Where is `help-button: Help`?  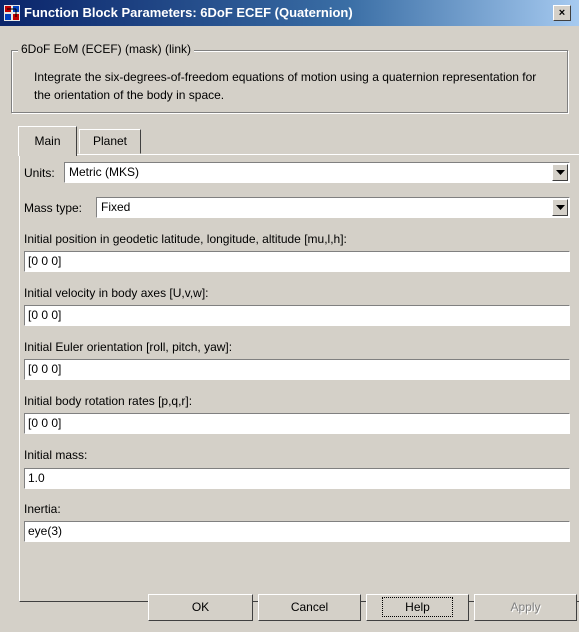 help-button: Help is located at coordinates (417, 607).